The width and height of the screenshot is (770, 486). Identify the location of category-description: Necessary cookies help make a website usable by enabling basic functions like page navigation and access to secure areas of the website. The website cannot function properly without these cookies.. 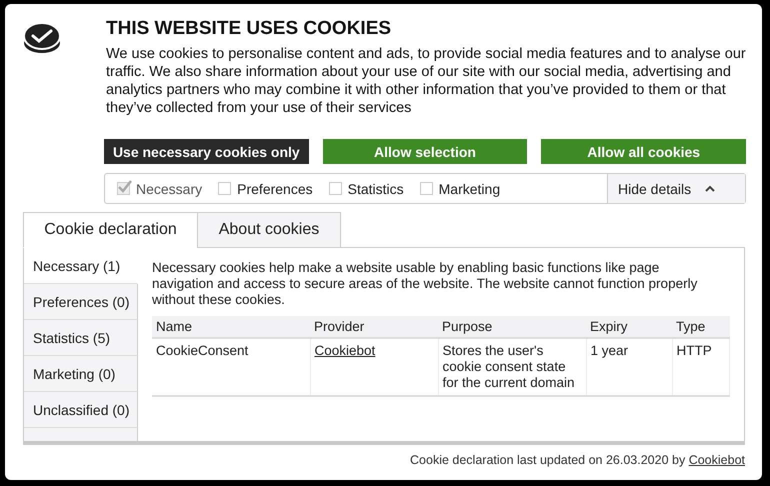
(425, 284).